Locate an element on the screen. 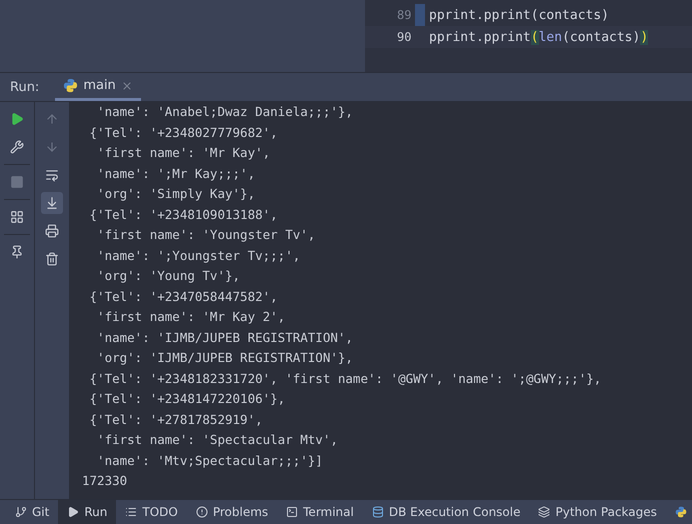 Image resolution: width=692 pixels, height=524 pixels. scroll-to-end-icon is located at coordinates (52, 203).